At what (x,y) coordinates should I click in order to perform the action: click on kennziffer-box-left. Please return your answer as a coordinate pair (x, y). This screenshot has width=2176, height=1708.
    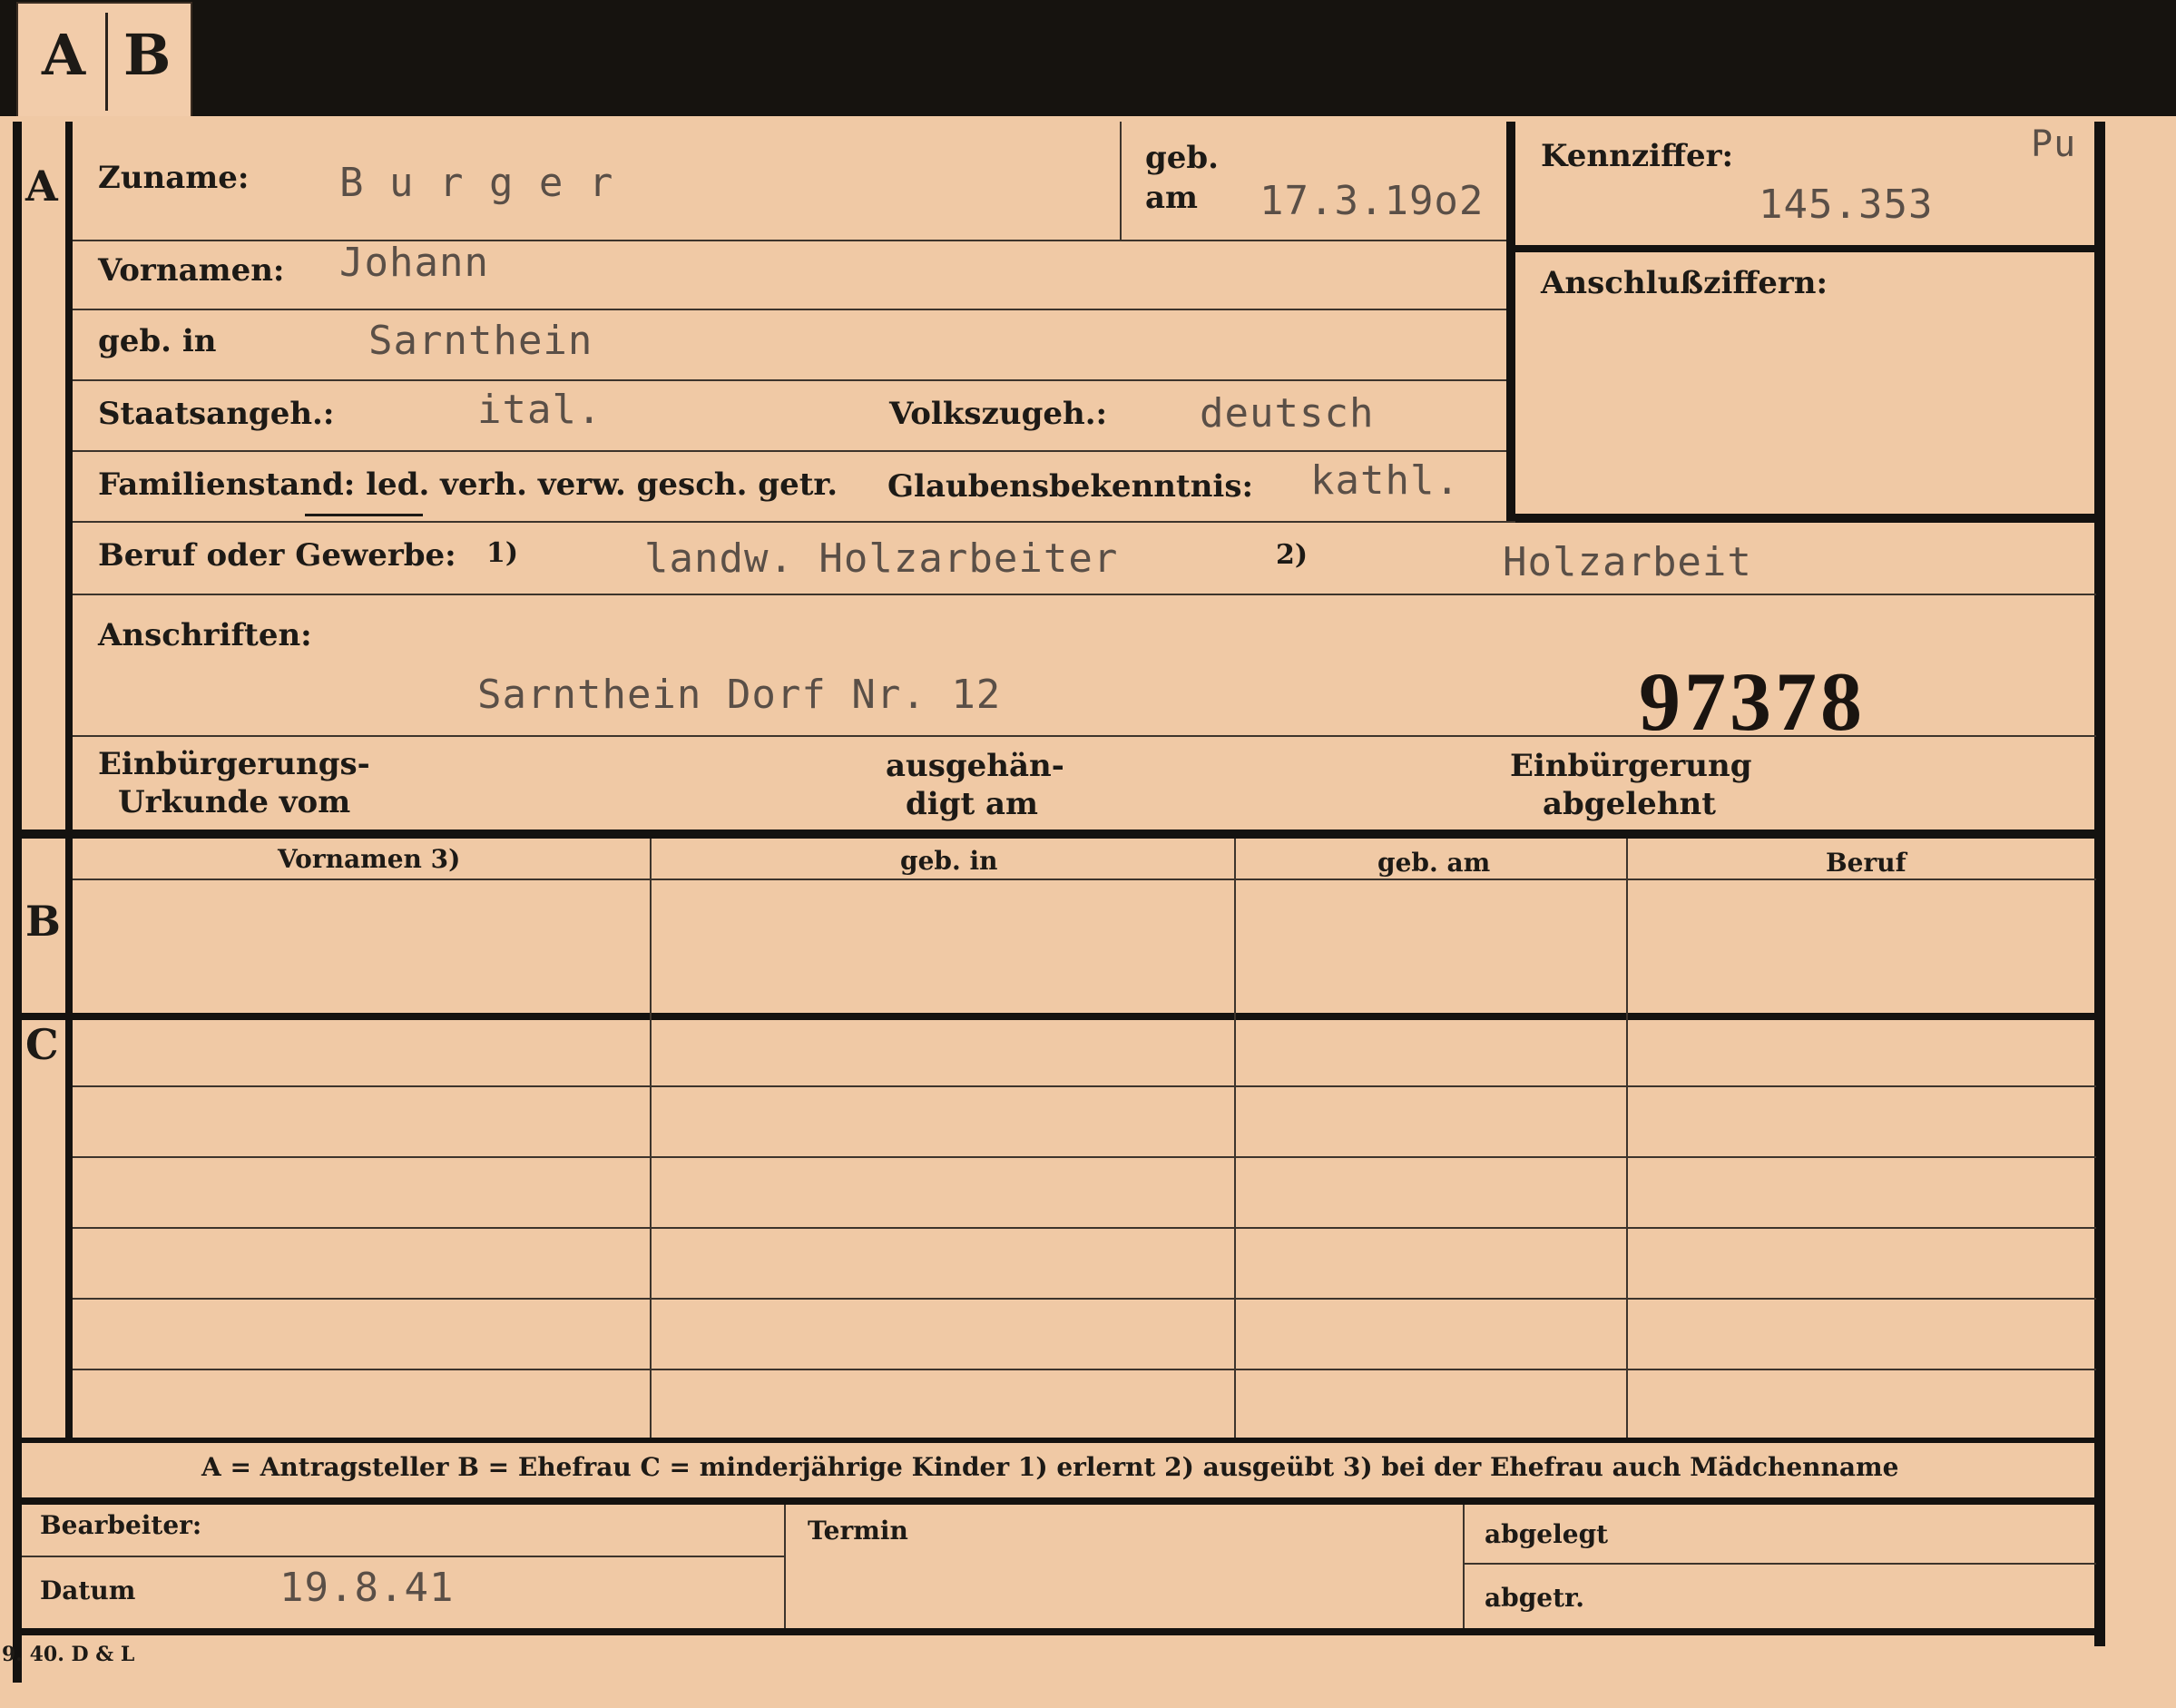
    Looking at the image, I should click on (1510, 321).